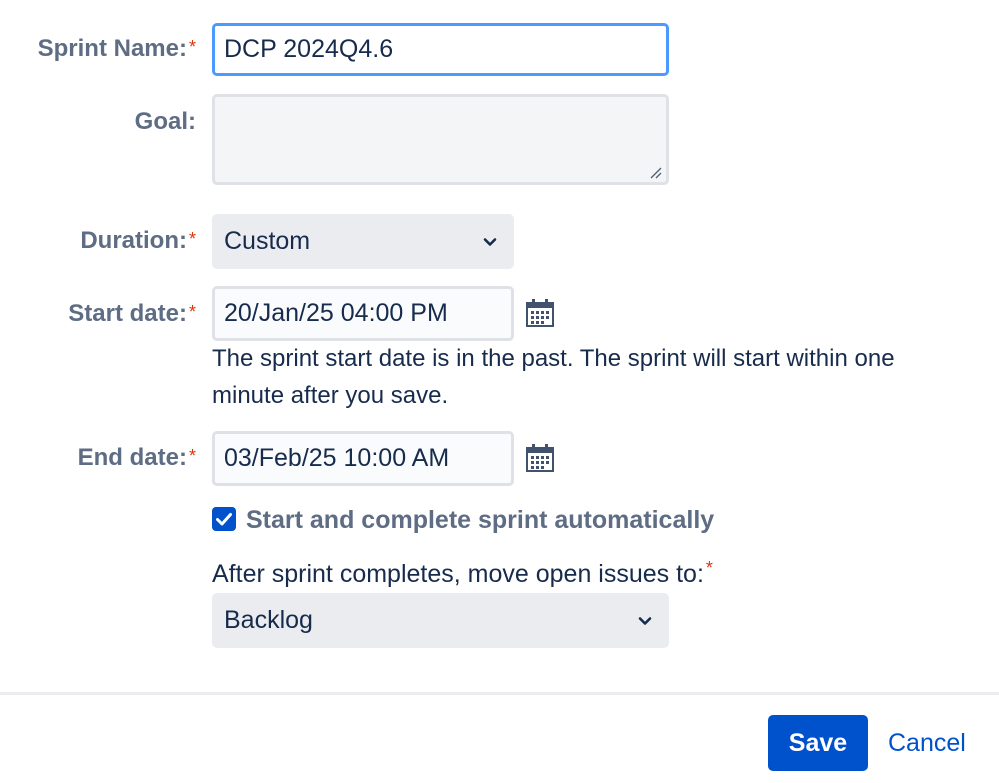 This screenshot has height=783, width=999. Describe the element at coordinates (363, 241) in the screenshot. I see `duration-select: Custom` at that location.